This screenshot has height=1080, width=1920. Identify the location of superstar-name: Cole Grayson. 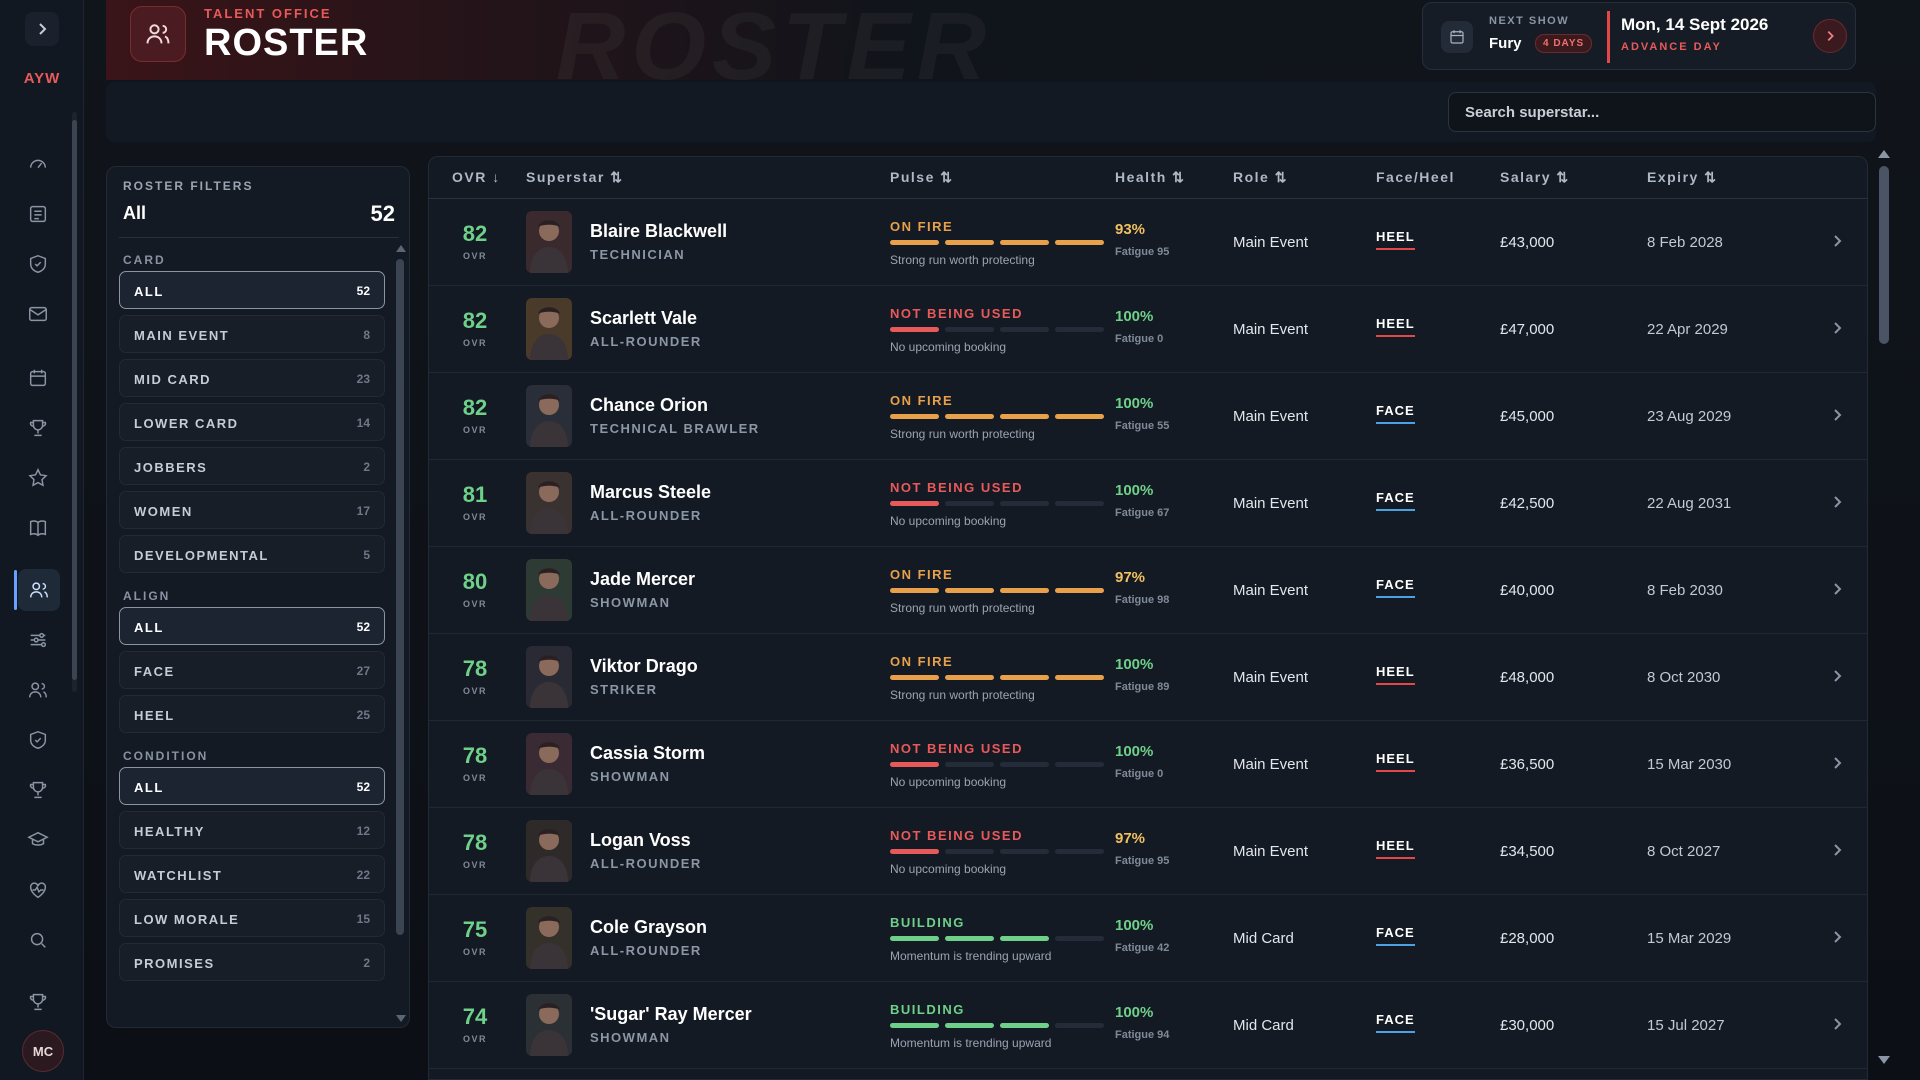
(648, 927).